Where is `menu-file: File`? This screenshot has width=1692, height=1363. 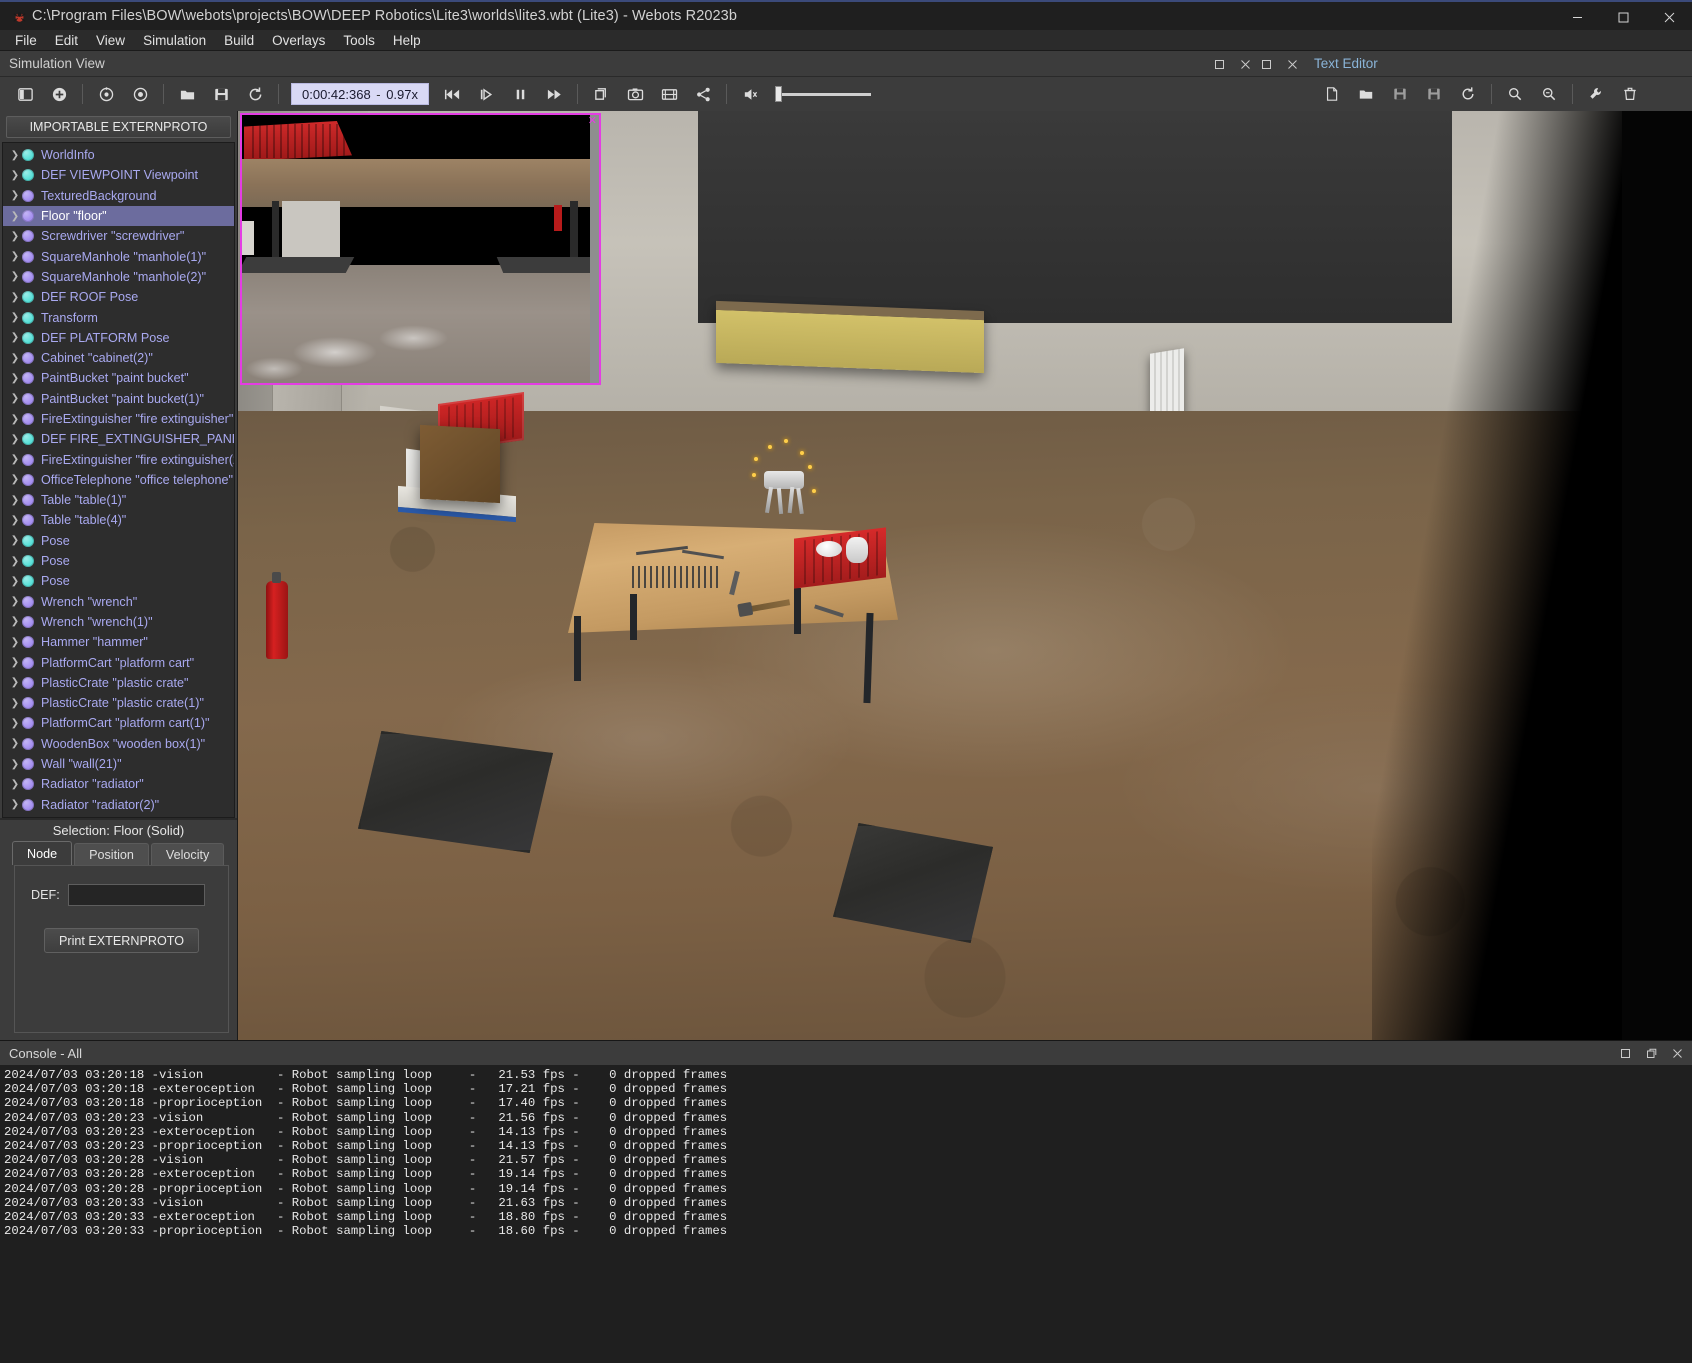 menu-file: File is located at coordinates (26, 40).